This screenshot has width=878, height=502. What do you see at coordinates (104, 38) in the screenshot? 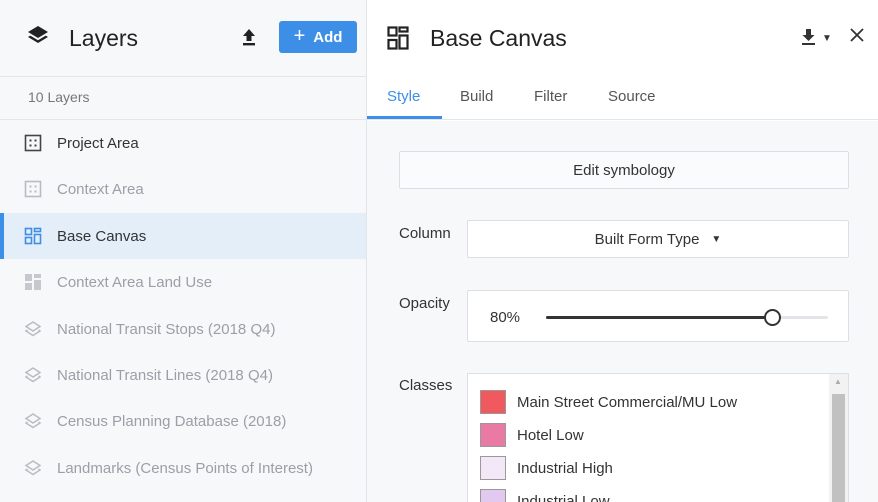
I see `layers-title: Layers` at bounding box center [104, 38].